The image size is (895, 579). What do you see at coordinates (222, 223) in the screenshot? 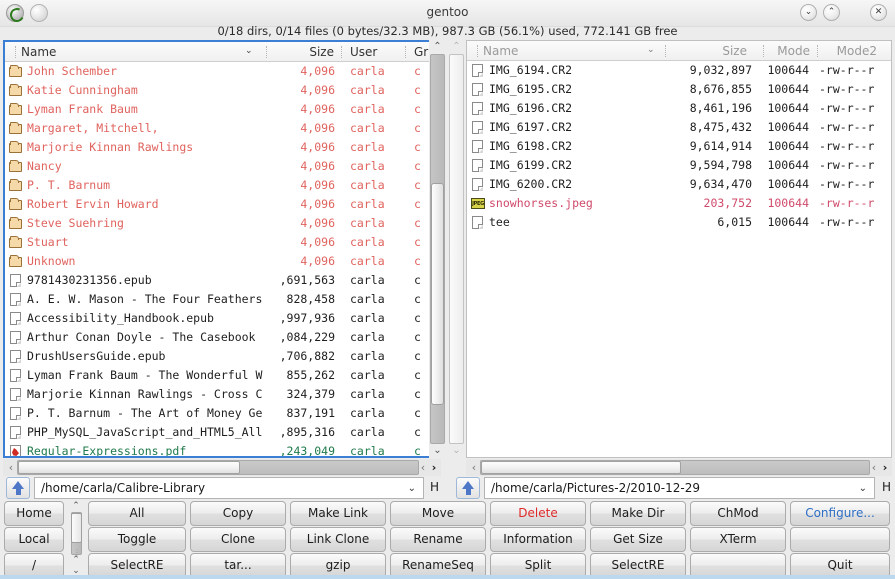
I see `table-row: Steve Suehring 4,096 carla c` at bounding box center [222, 223].